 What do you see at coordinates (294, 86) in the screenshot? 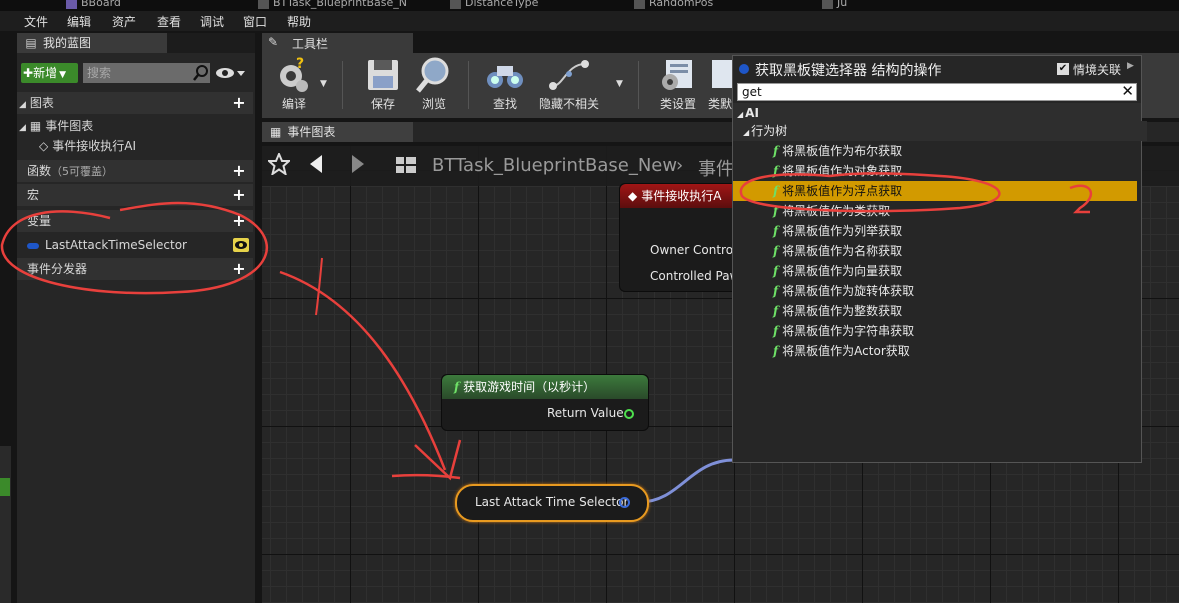
I see `compile-button: ? 编译` at bounding box center [294, 86].